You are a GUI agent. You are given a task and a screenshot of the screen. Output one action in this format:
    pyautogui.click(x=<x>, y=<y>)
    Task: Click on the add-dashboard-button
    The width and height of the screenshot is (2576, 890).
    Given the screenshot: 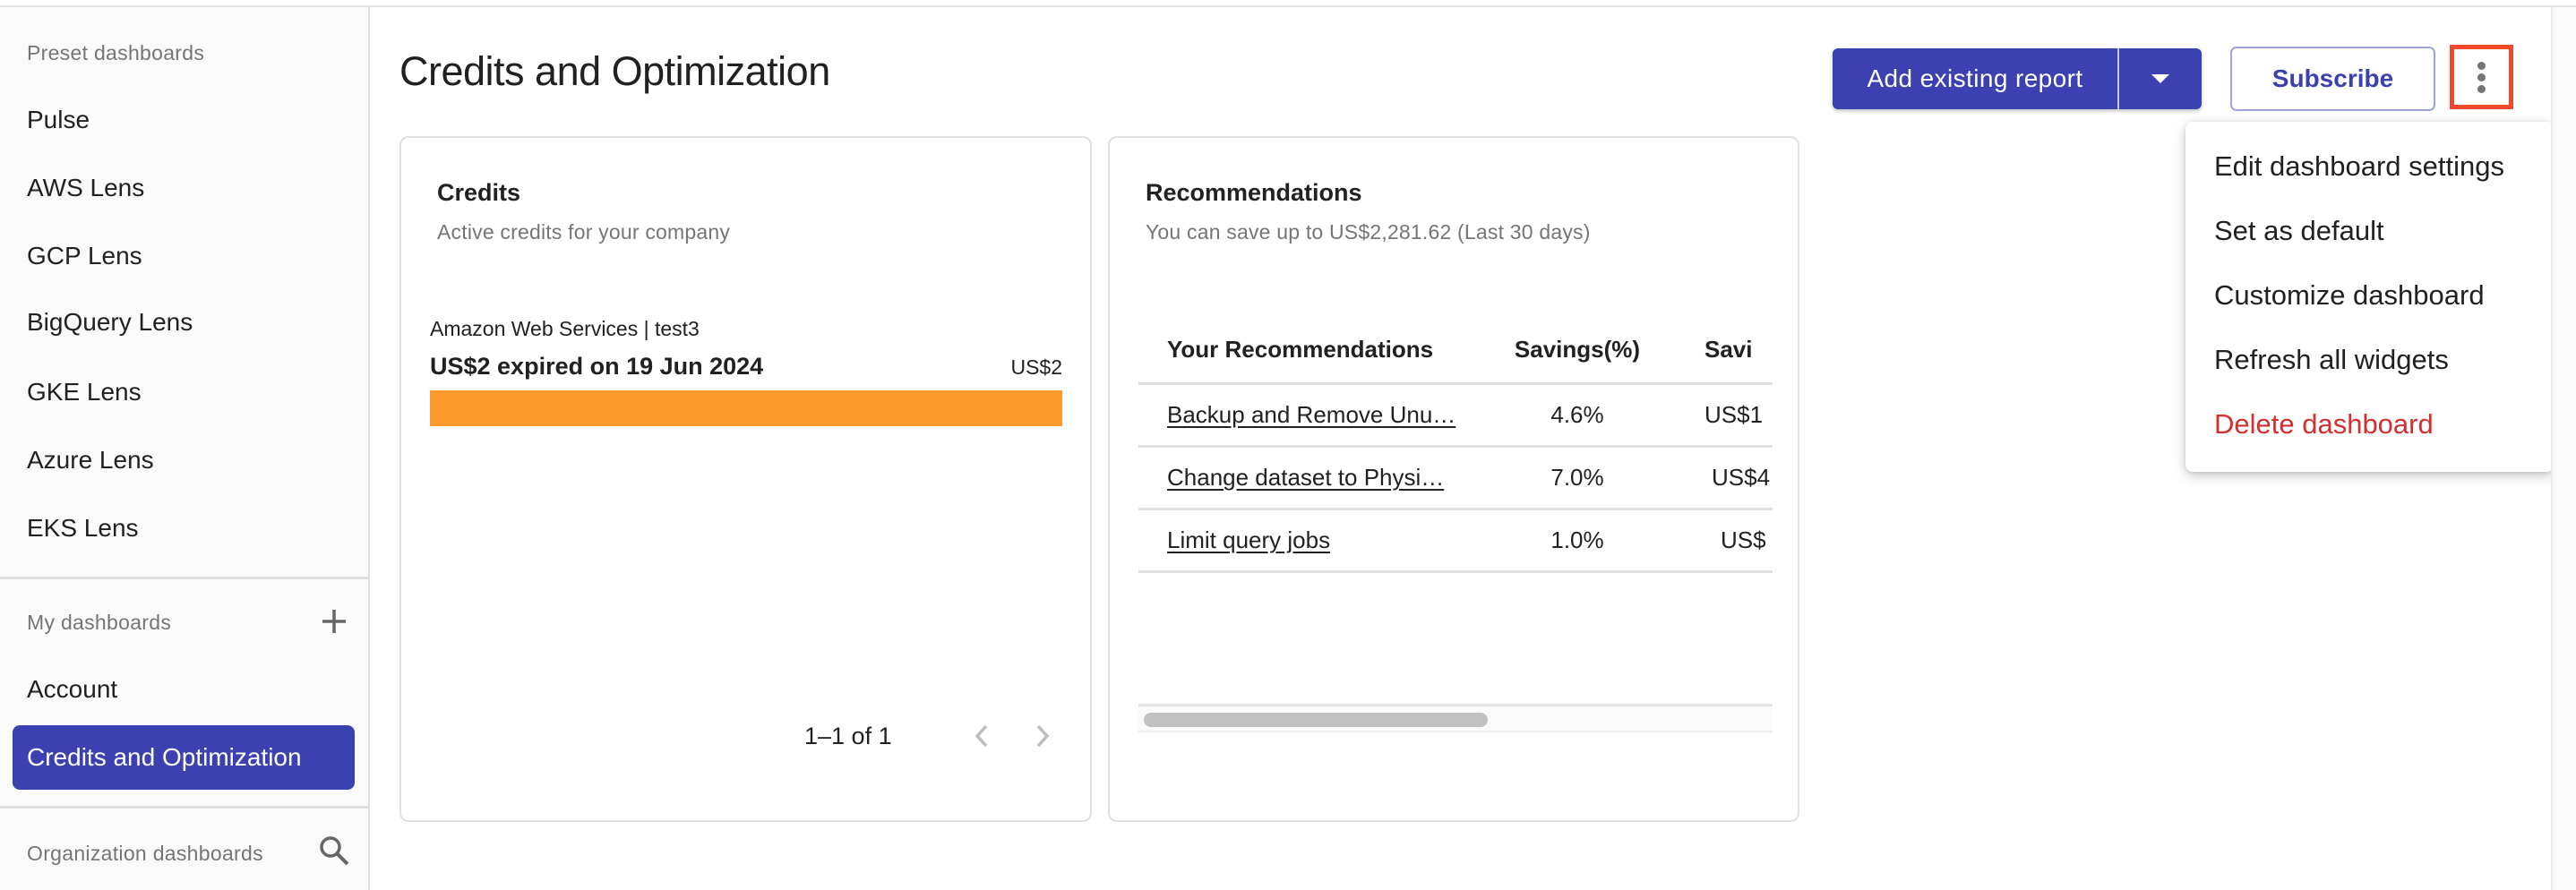 What is the action you would take?
    pyautogui.click(x=334, y=621)
    